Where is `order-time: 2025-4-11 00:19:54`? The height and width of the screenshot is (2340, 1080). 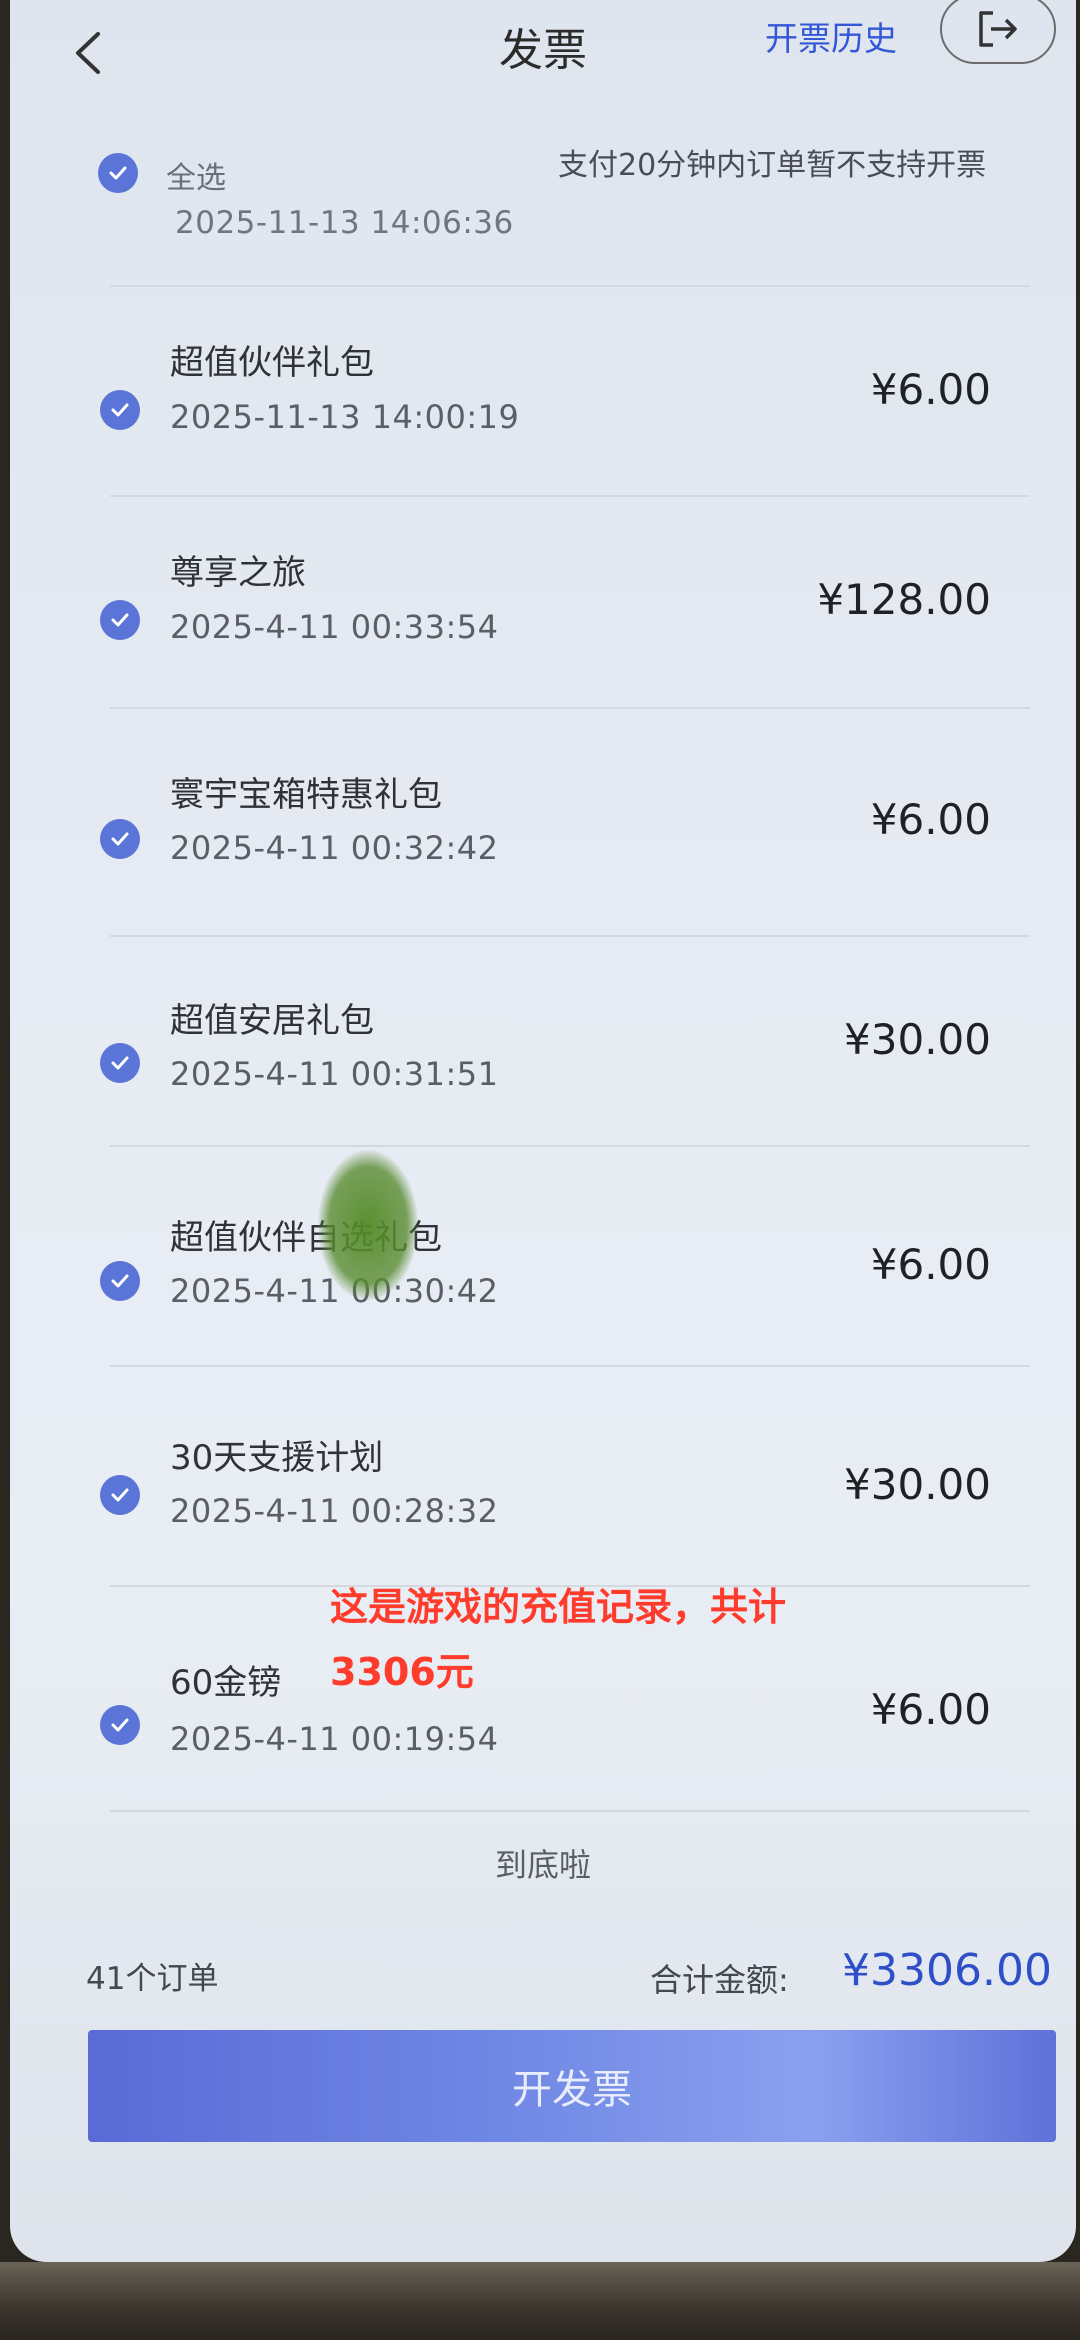
order-time: 2025-4-11 00:19:54 is located at coordinates (334, 1739).